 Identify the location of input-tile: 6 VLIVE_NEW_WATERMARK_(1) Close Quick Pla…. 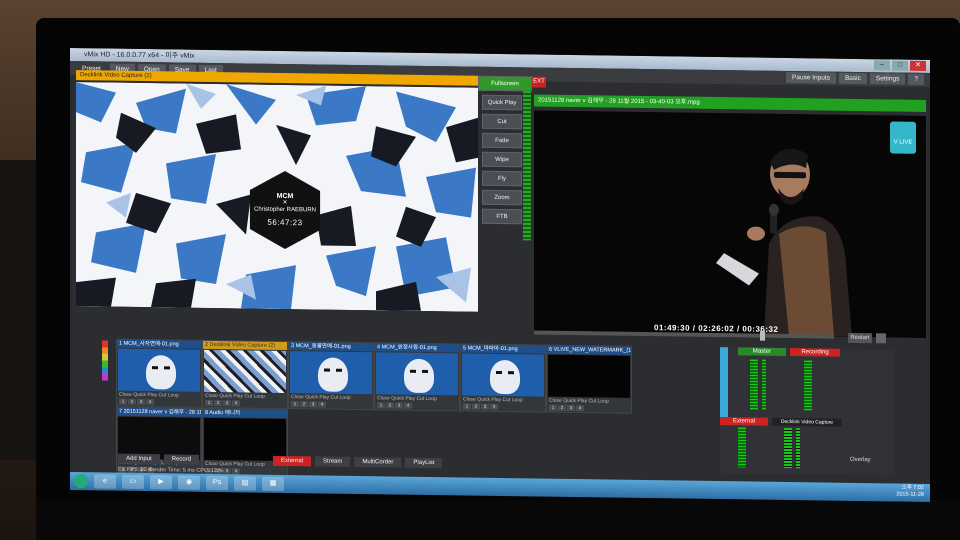
(589, 379).